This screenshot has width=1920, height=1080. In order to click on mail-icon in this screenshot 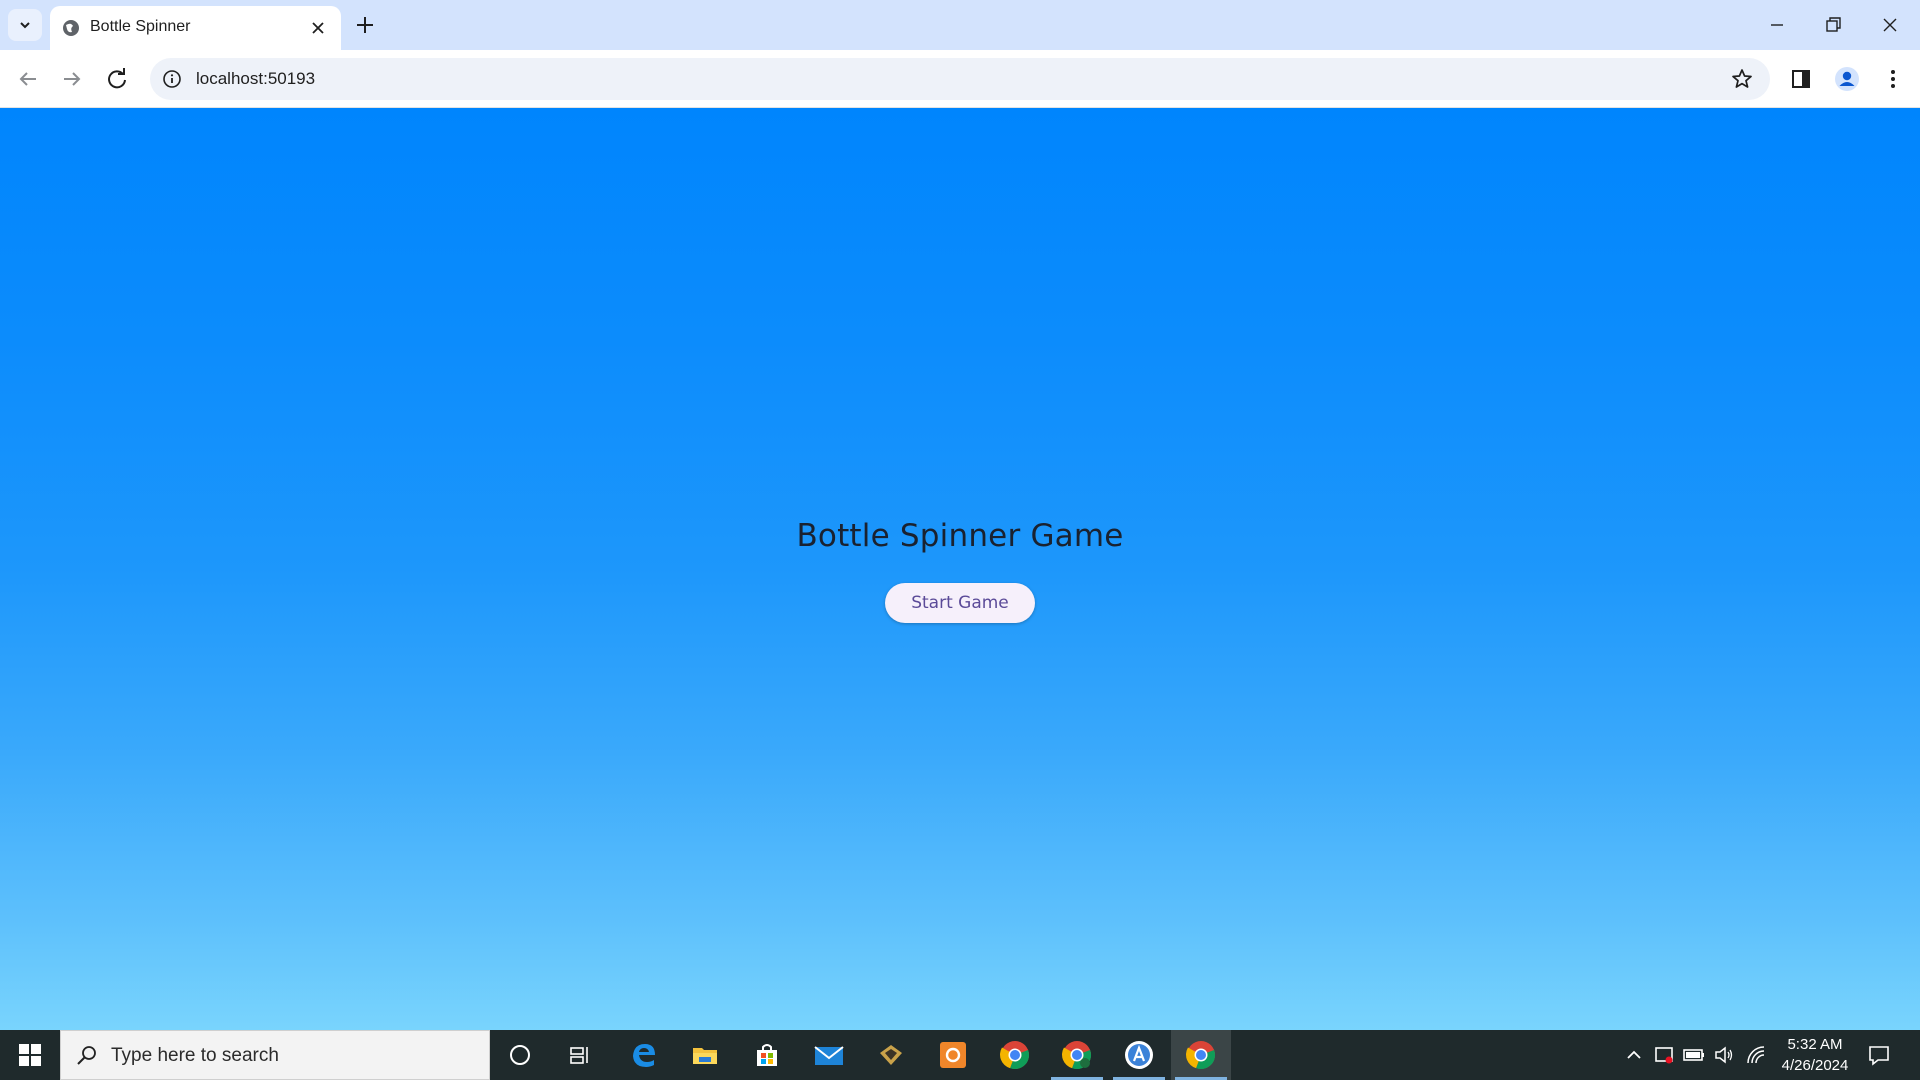, I will do `click(829, 1055)`.